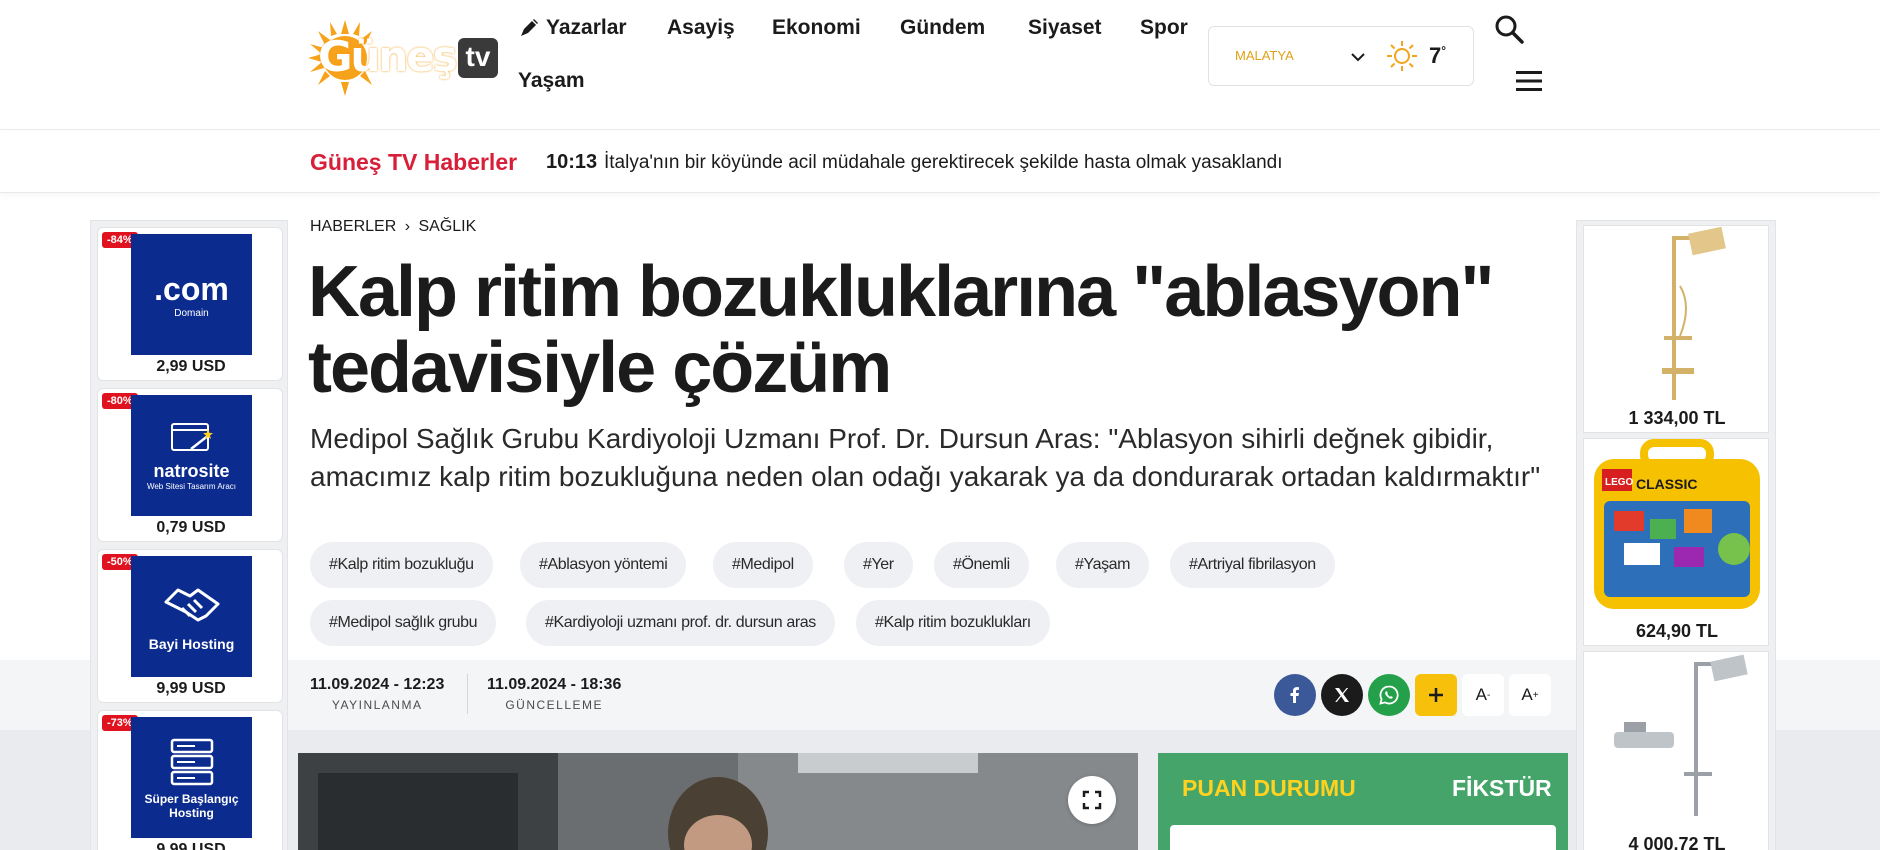 This screenshot has height=850, width=1880. Describe the element at coordinates (942, 28) in the screenshot. I see `nav-item-gundem: Gündem` at that location.